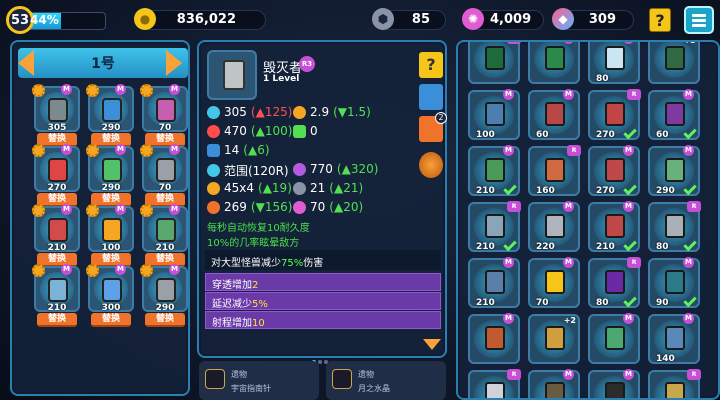 The width and height of the screenshot is (720, 400). Describe the element at coordinates (299, 188) in the screenshot. I see `bolt-icon` at that location.